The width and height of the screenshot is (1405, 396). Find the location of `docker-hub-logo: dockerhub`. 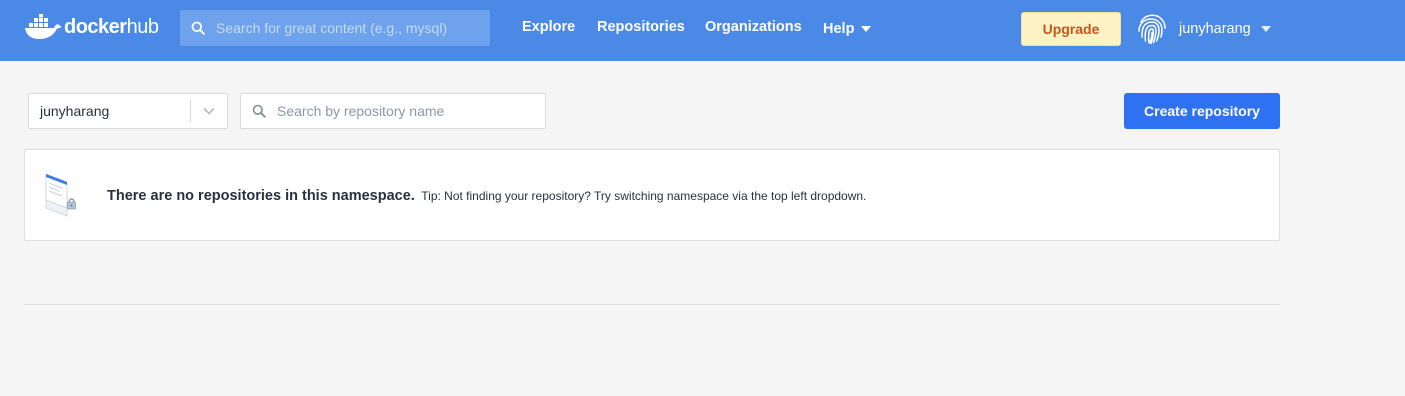

docker-hub-logo: dockerhub is located at coordinates (91, 27).